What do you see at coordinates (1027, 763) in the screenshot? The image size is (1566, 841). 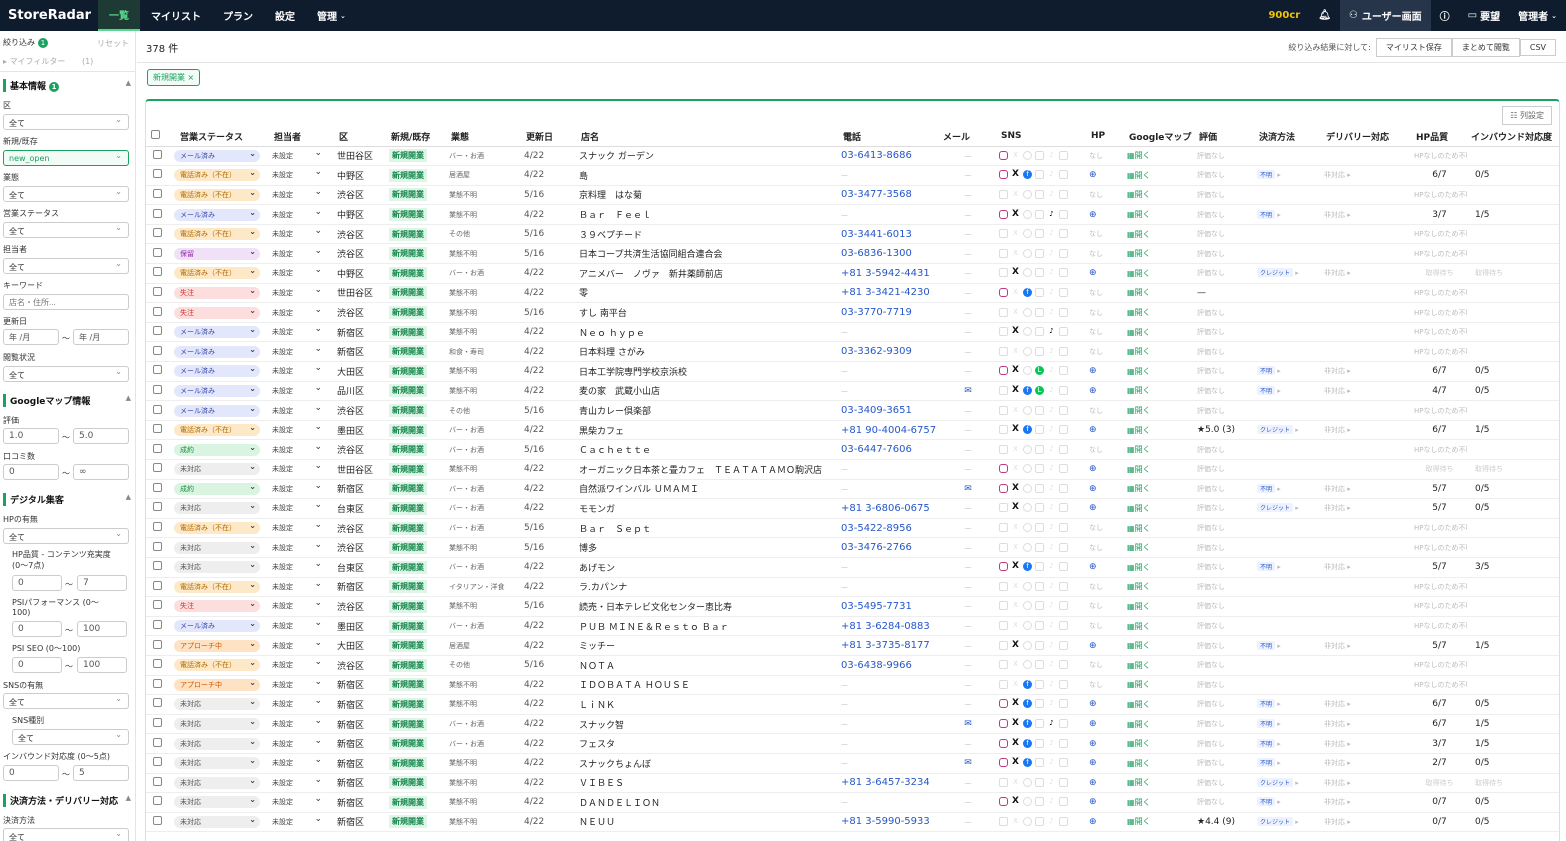 I see `facebook-icon: f` at bounding box center [1027, 763].